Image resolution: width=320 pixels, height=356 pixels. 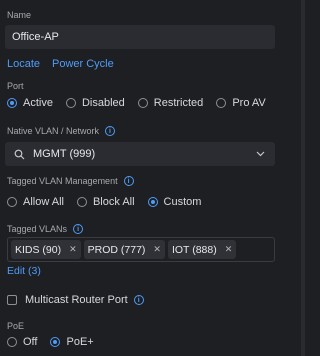 I want to click on multicast-checkbox, so click(x=12, y=300).